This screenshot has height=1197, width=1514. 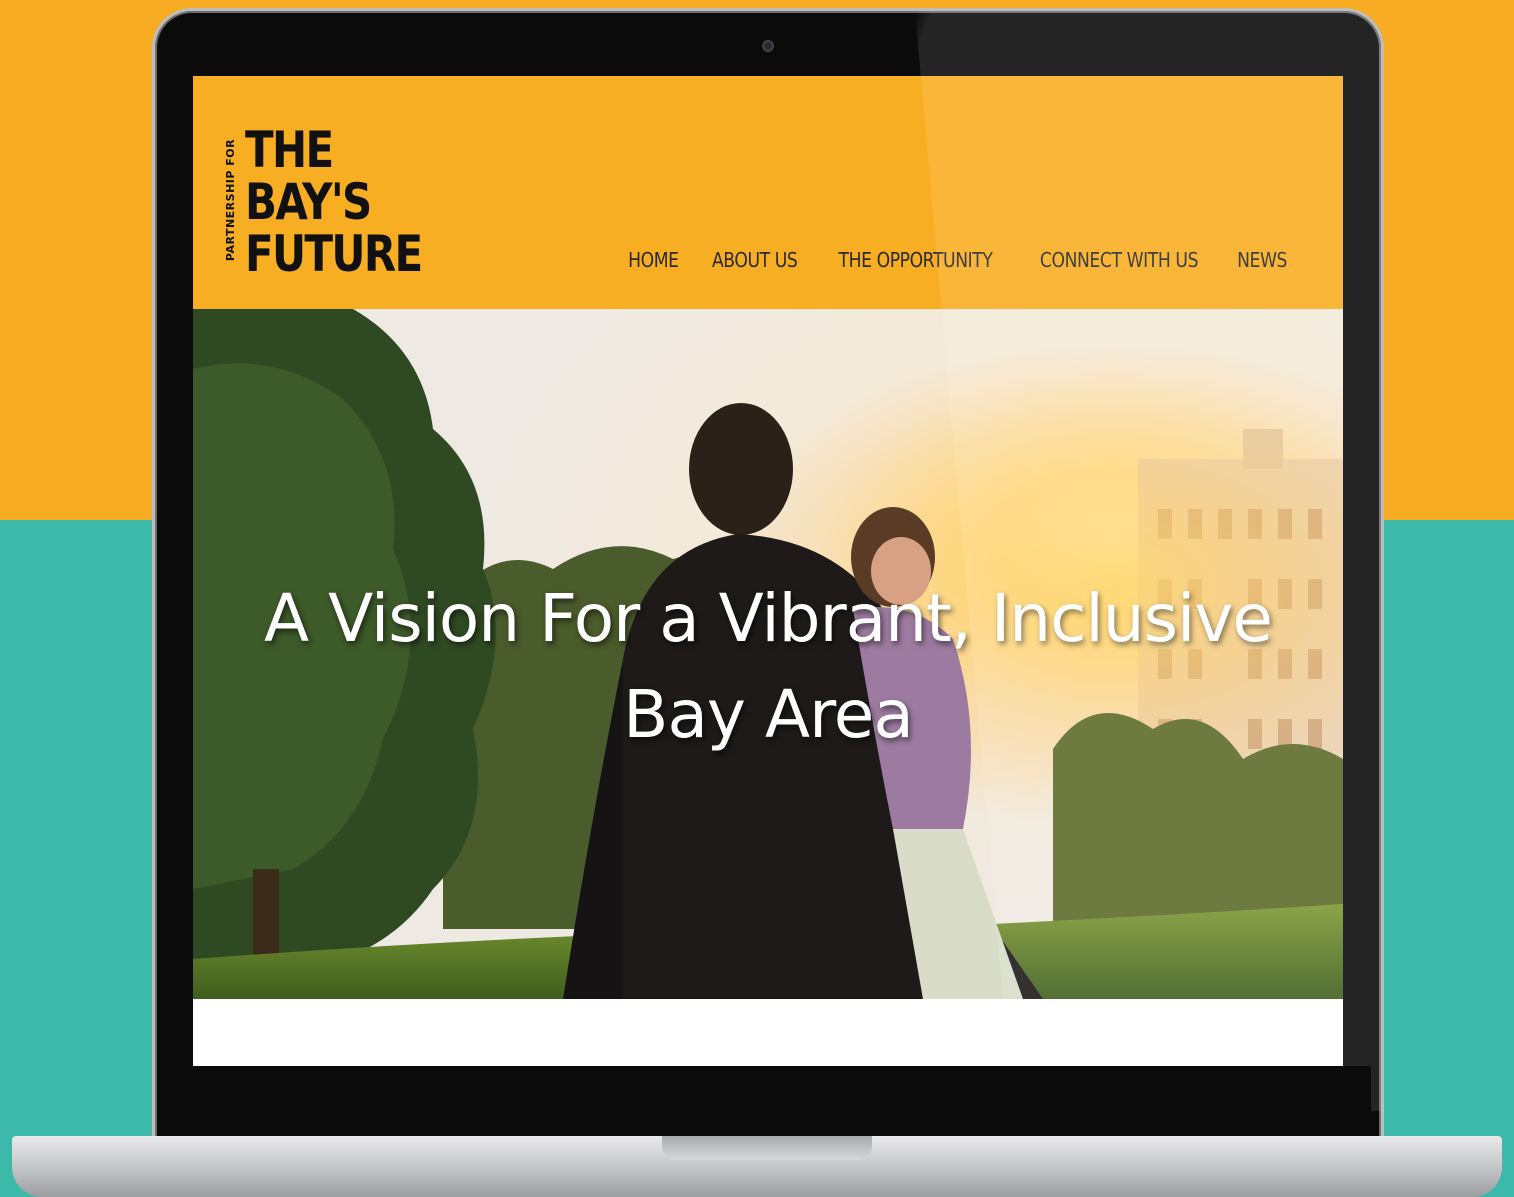 I want to click on logo-line-1: THE, so click(x=289, y=150).